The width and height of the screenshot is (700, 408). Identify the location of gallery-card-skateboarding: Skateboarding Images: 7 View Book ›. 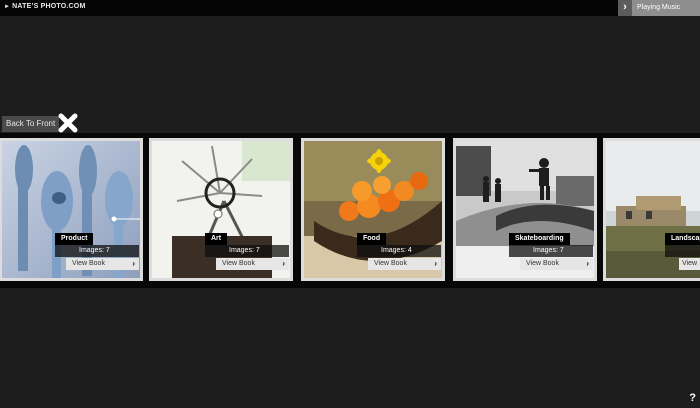
(525, 209).